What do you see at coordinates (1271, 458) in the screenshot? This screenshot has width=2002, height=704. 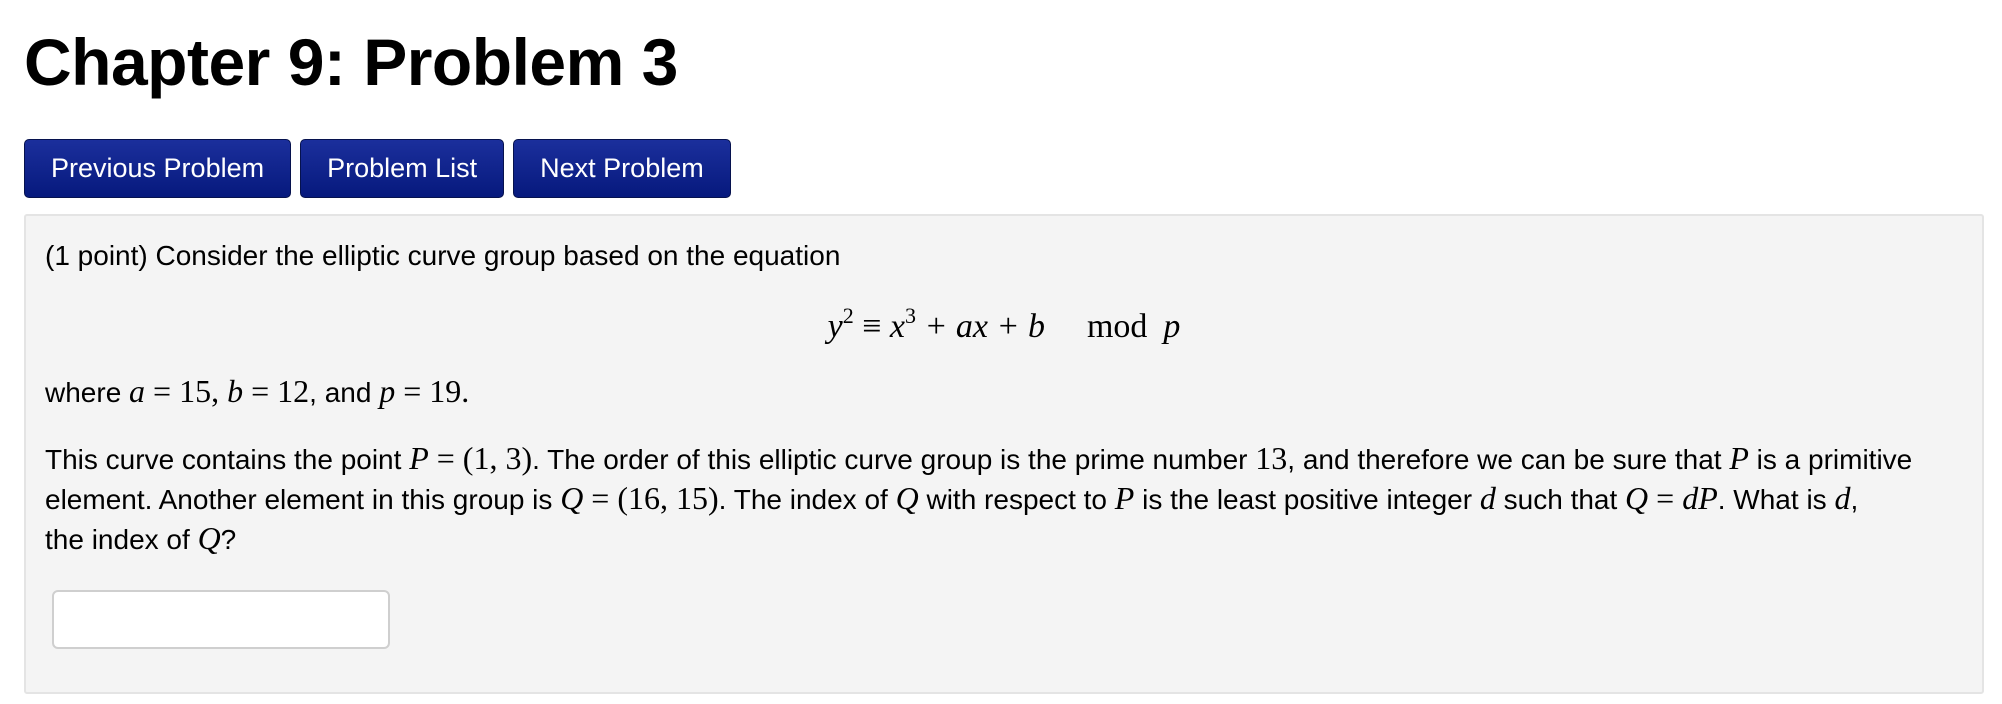 I see `line1-group-order: 13` at bounding box center [1271, 458].